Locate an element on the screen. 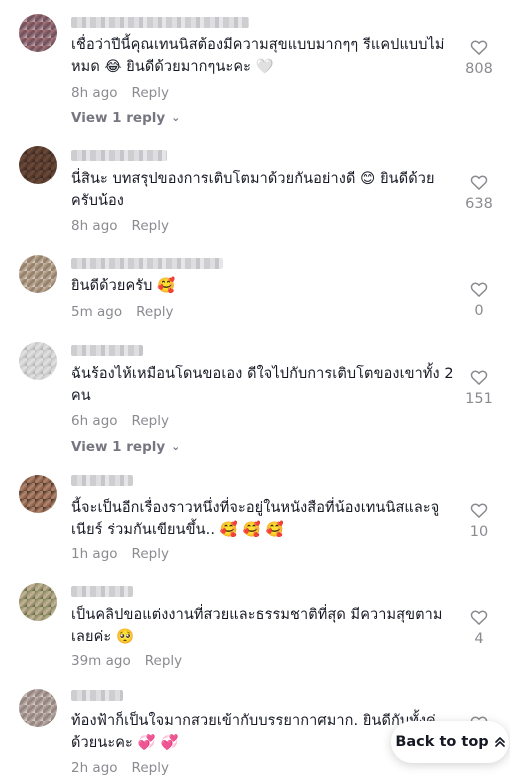 The width and height of the screenshot is (510, 783). comment-meta: 39m ago Reply is located at coordinates (126, 661).